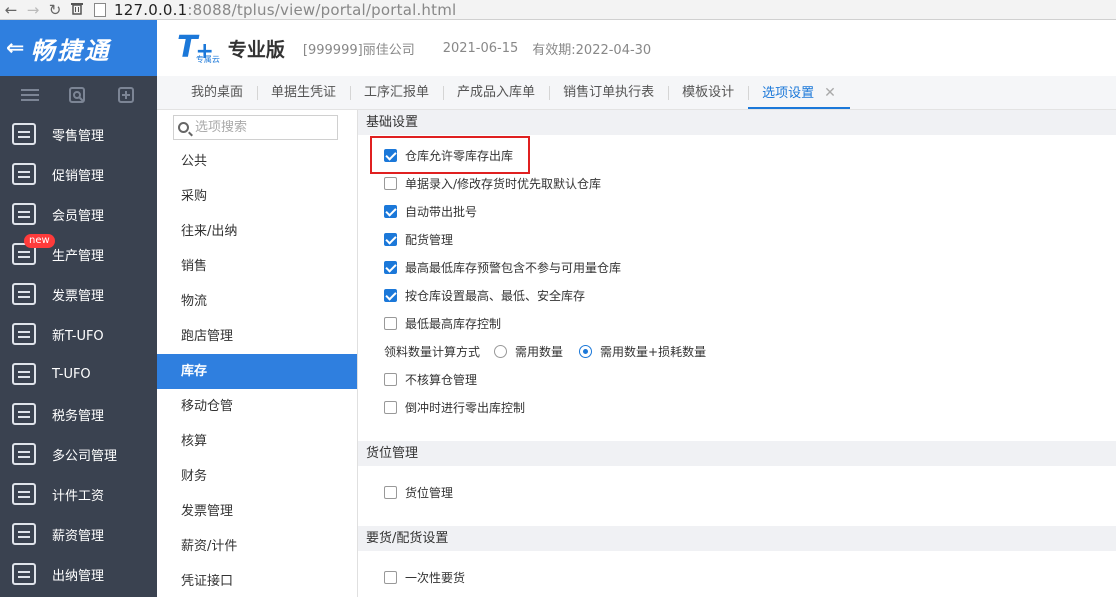 This screenshot has height=599, width=1116. I want to click on sidebar-item-label: 零售管理, so click(78, 136).